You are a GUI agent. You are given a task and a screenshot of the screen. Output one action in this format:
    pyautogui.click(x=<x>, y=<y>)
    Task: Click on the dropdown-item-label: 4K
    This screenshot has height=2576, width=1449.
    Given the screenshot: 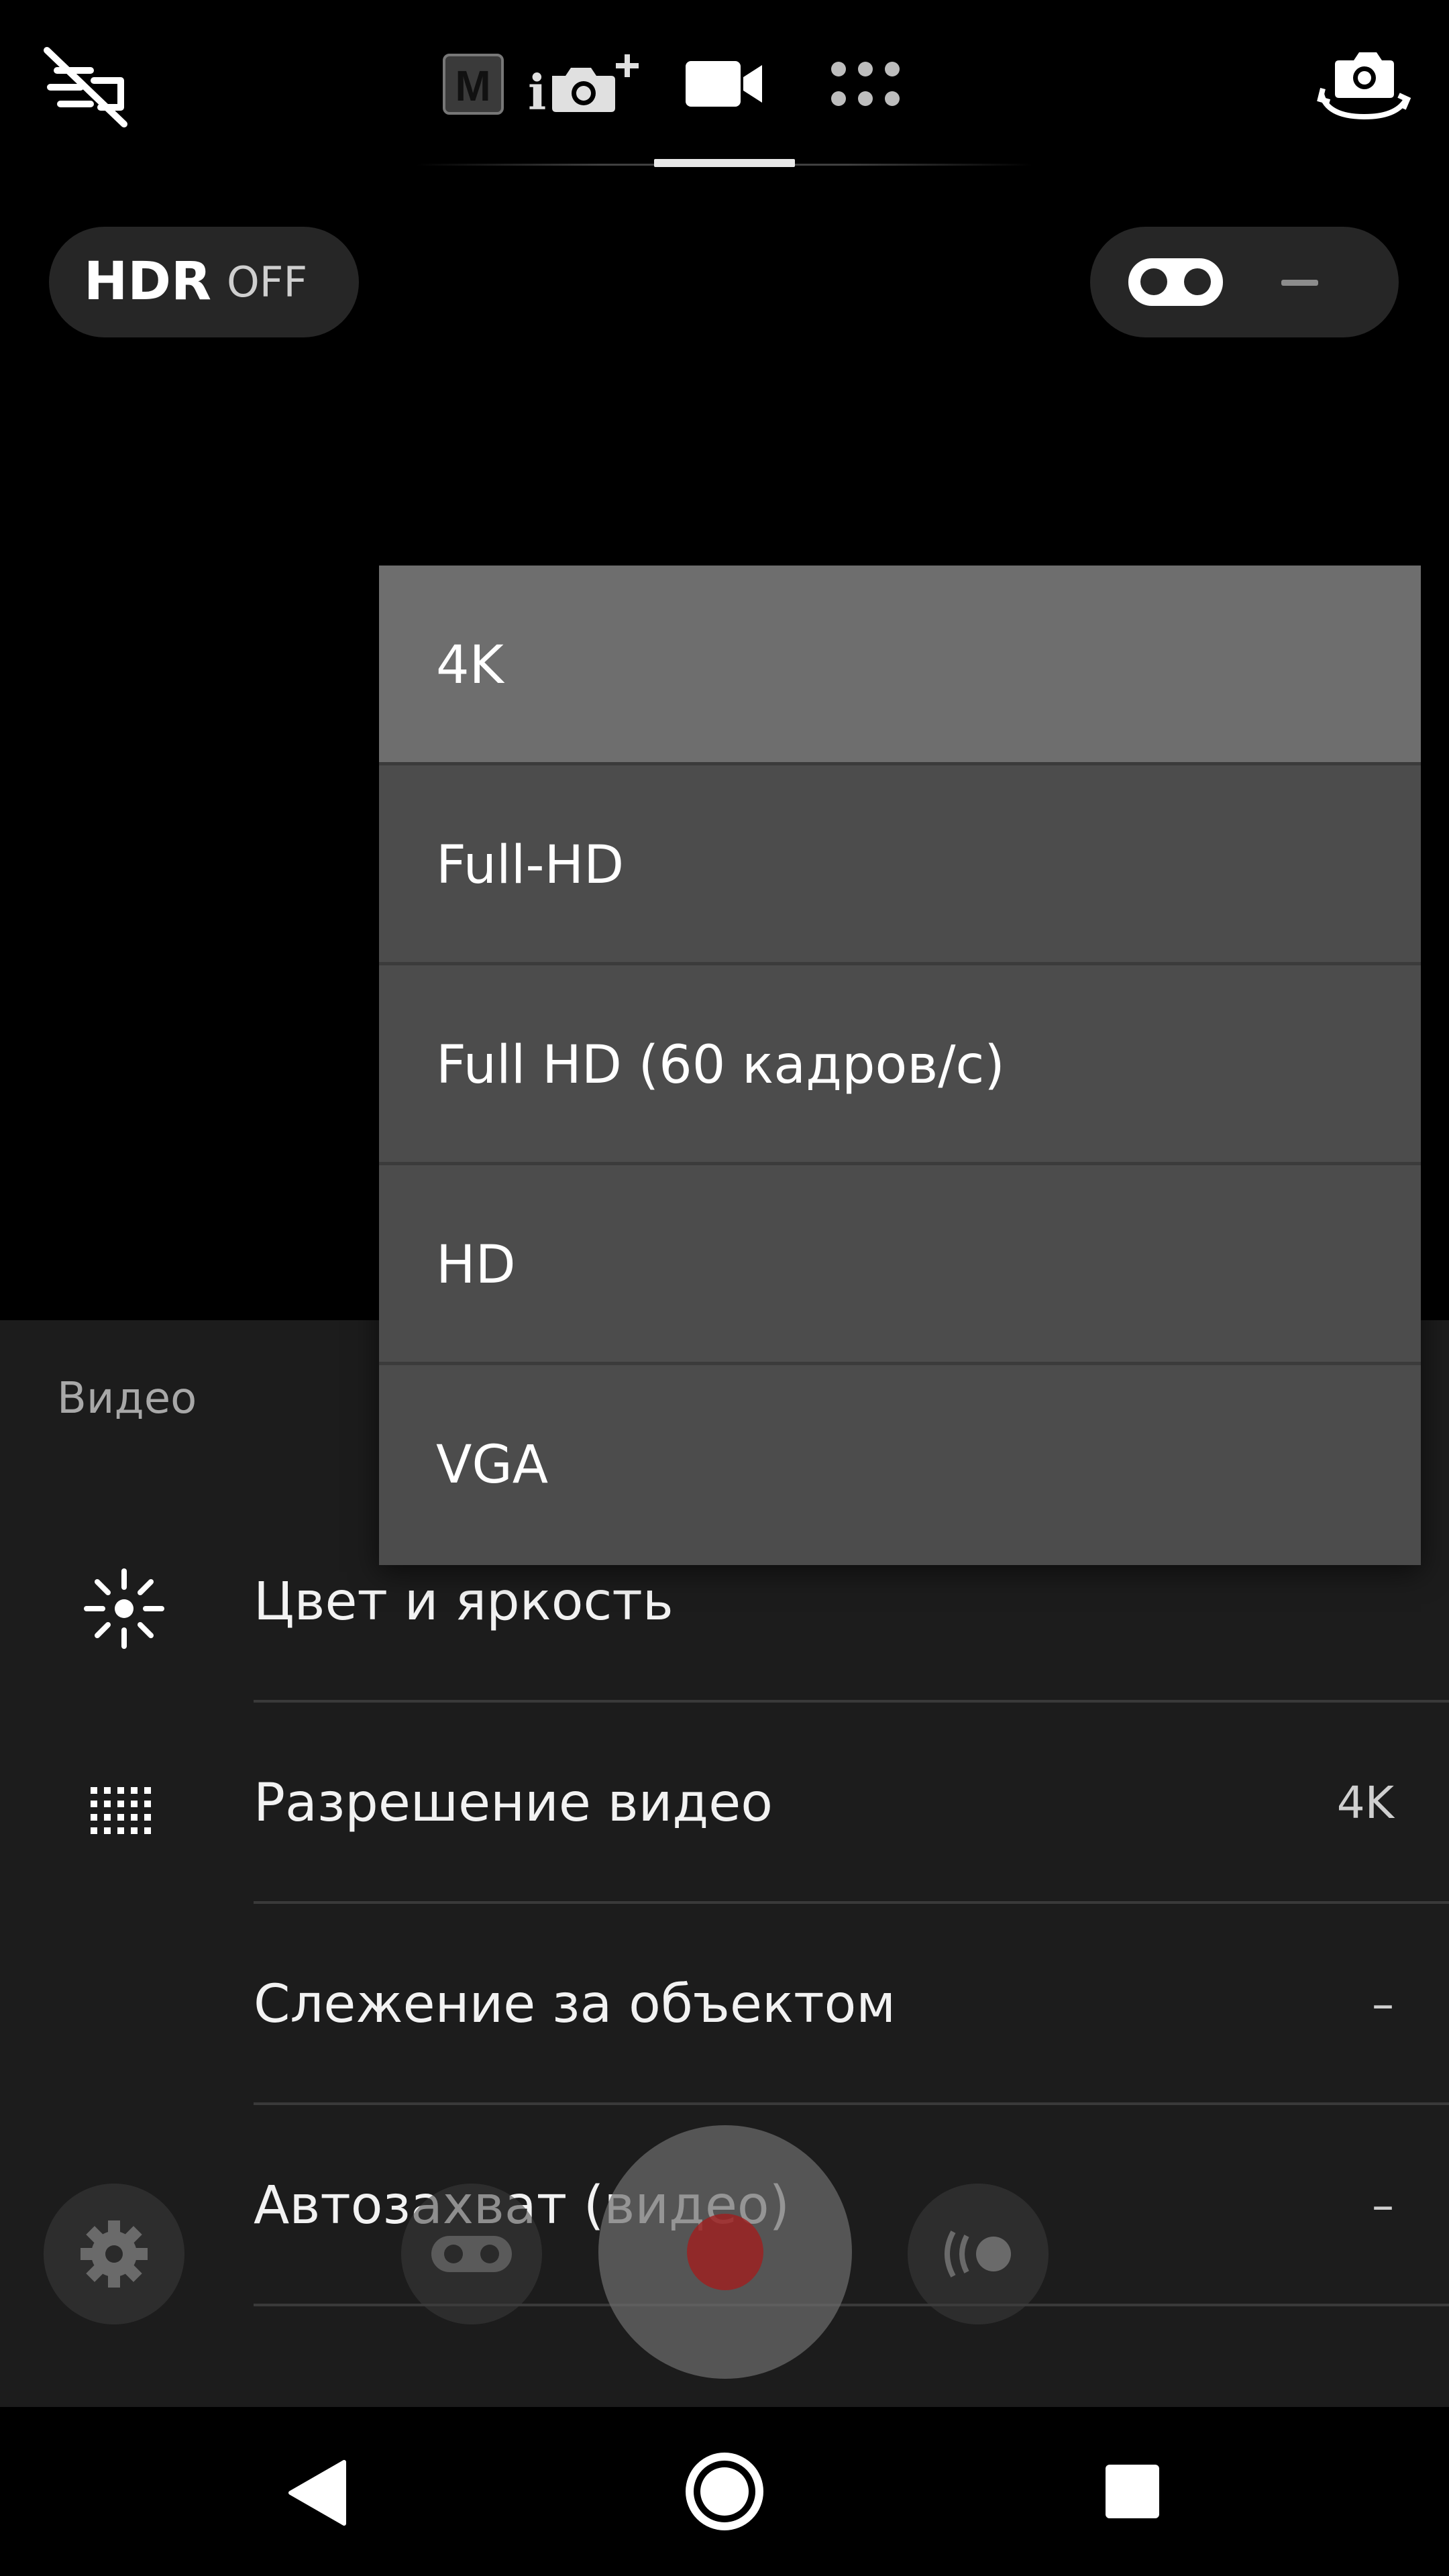 What is the action you would take?
    pyautogui.click(x=470, y=665)
    